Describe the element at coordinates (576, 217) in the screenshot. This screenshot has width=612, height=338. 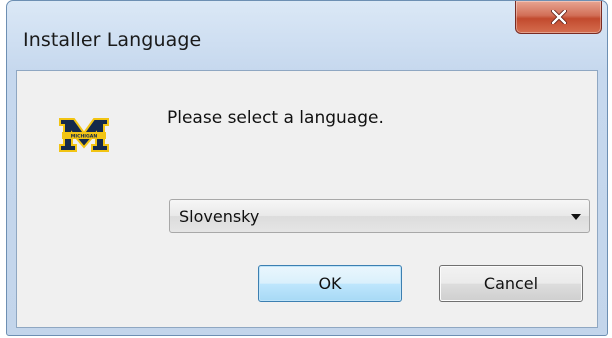
I see `dropdown-arrow-icon` at that location.